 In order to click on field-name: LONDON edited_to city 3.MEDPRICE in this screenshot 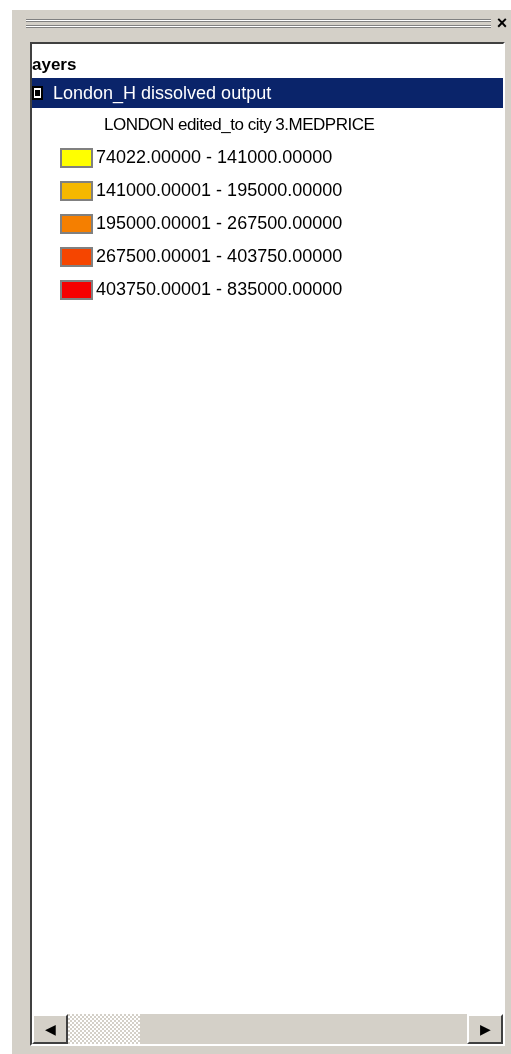, I will do `click(239, 125)`.